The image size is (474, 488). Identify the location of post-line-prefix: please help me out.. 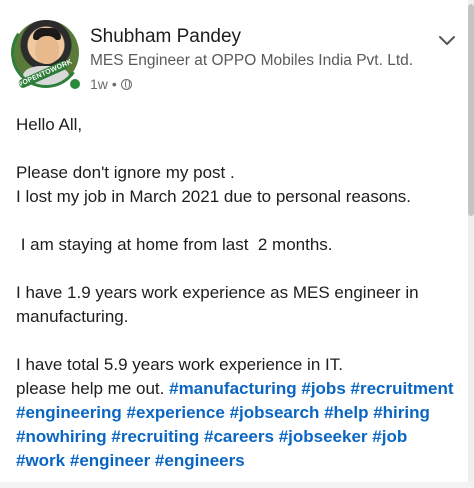
(93, 388).